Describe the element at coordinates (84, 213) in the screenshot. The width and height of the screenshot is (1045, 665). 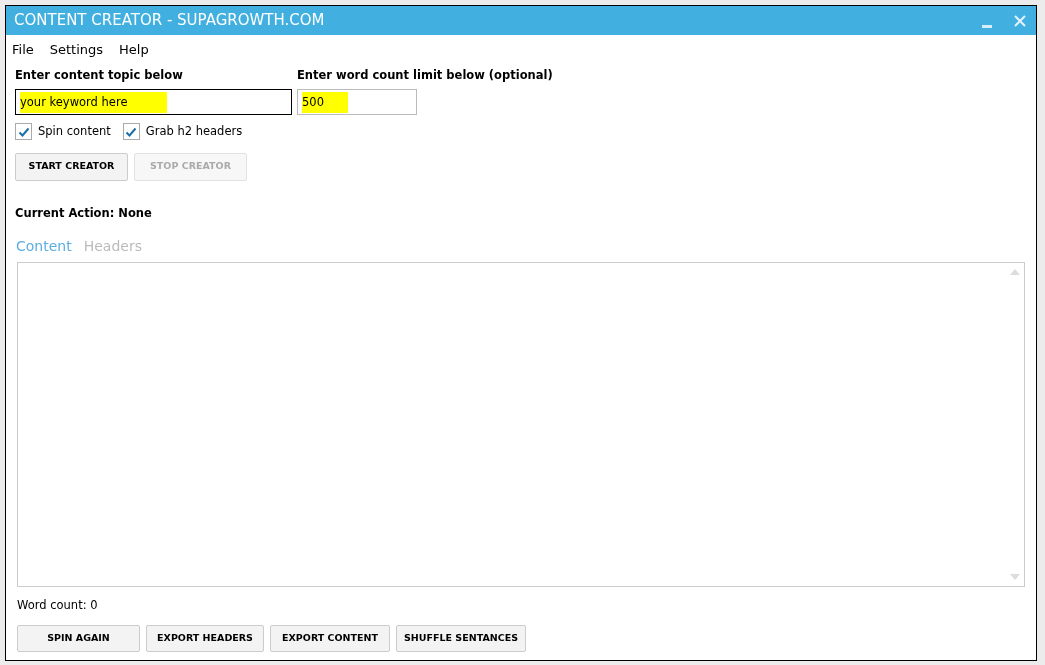
I see `current-action-status: Current Action: None` at that location.